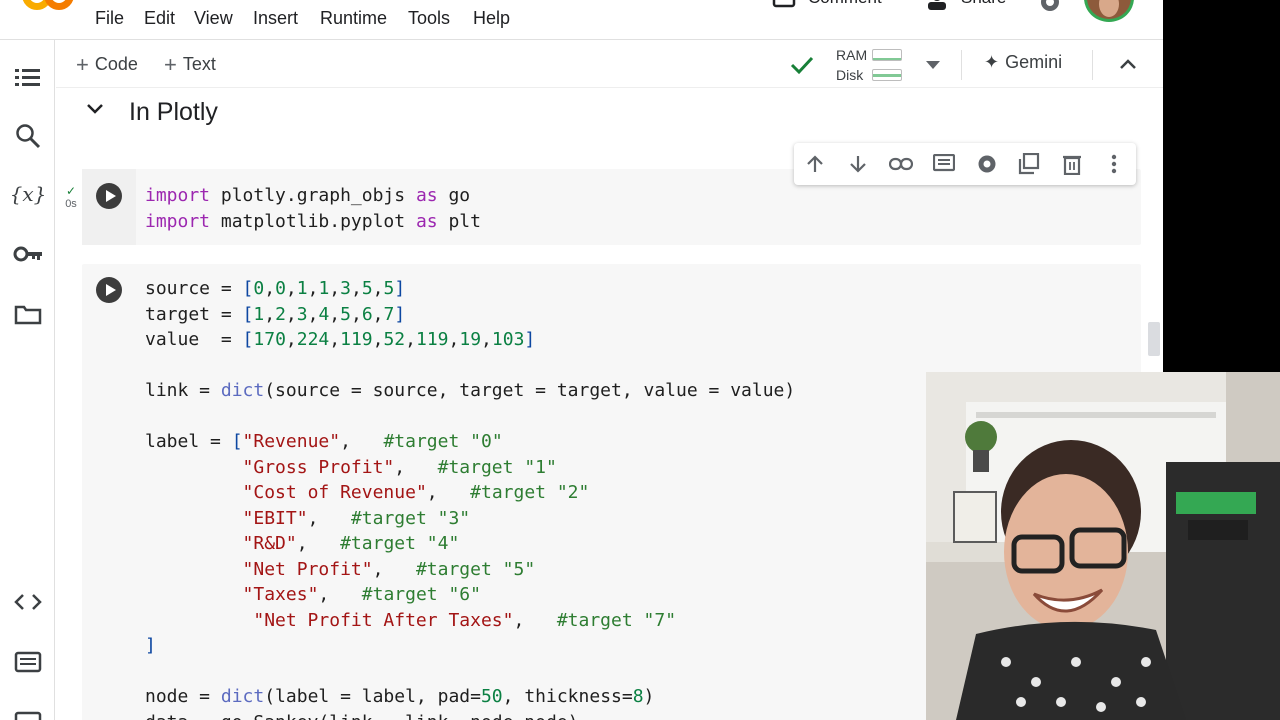 The height and width of the screenshot is (720, 1280). I want to click on add-text-cell-button: + Text, so click(190, 65).